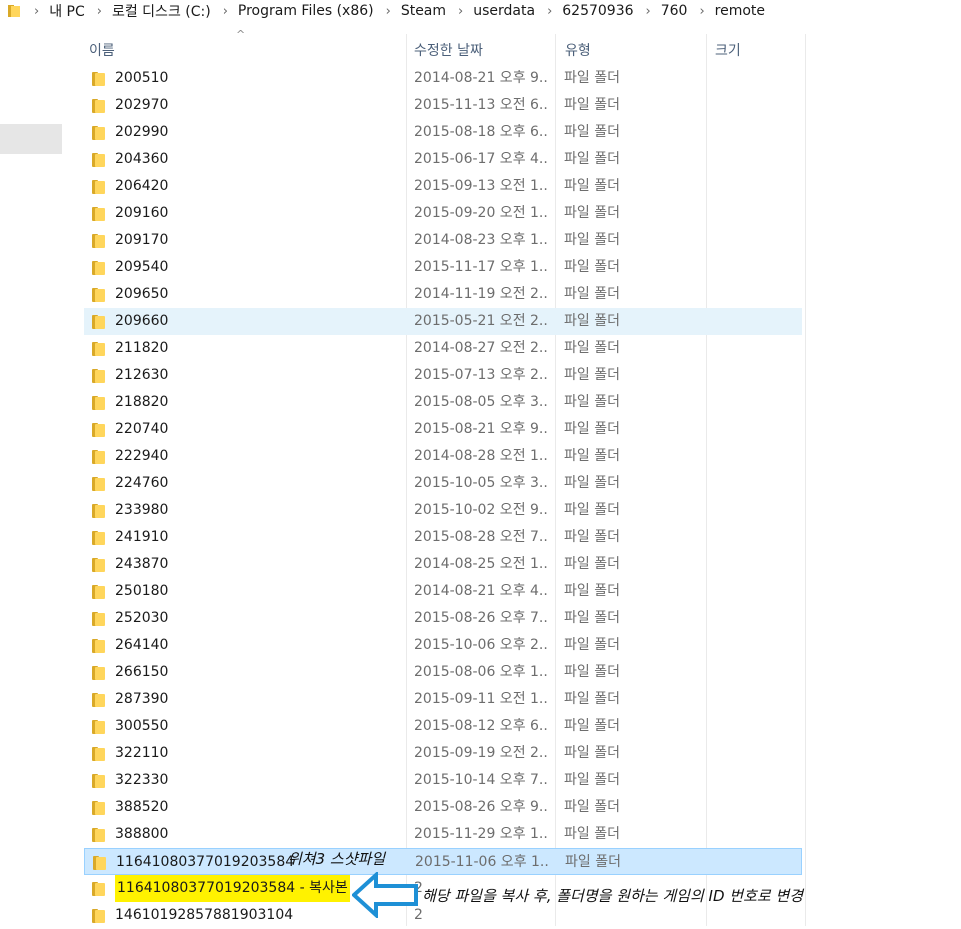 This screenshot has width=961, height=929. What do you see at coordinates (756, 49) in the screenshot?
I see `column-header-size: 크기` at bounding box center [756, 49].